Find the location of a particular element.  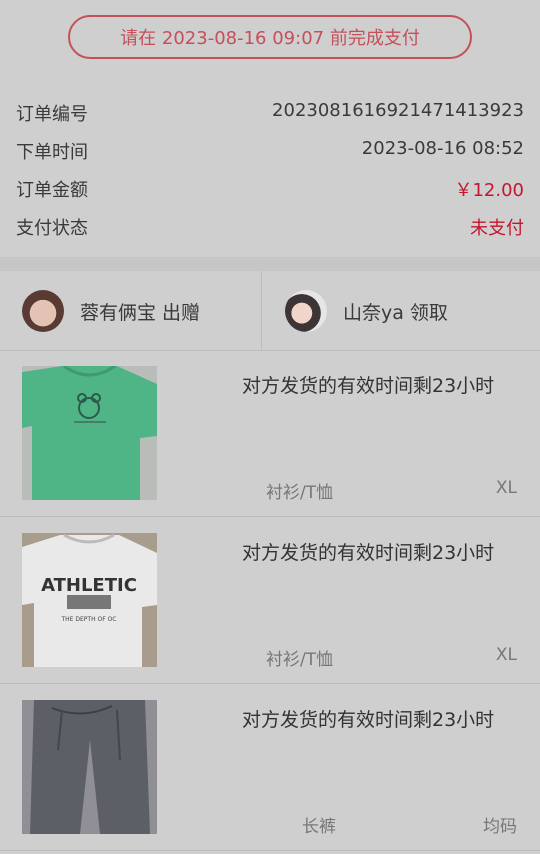

giver-user: 蓉有俩宝 出赠 is located at coordinates (131, 311).